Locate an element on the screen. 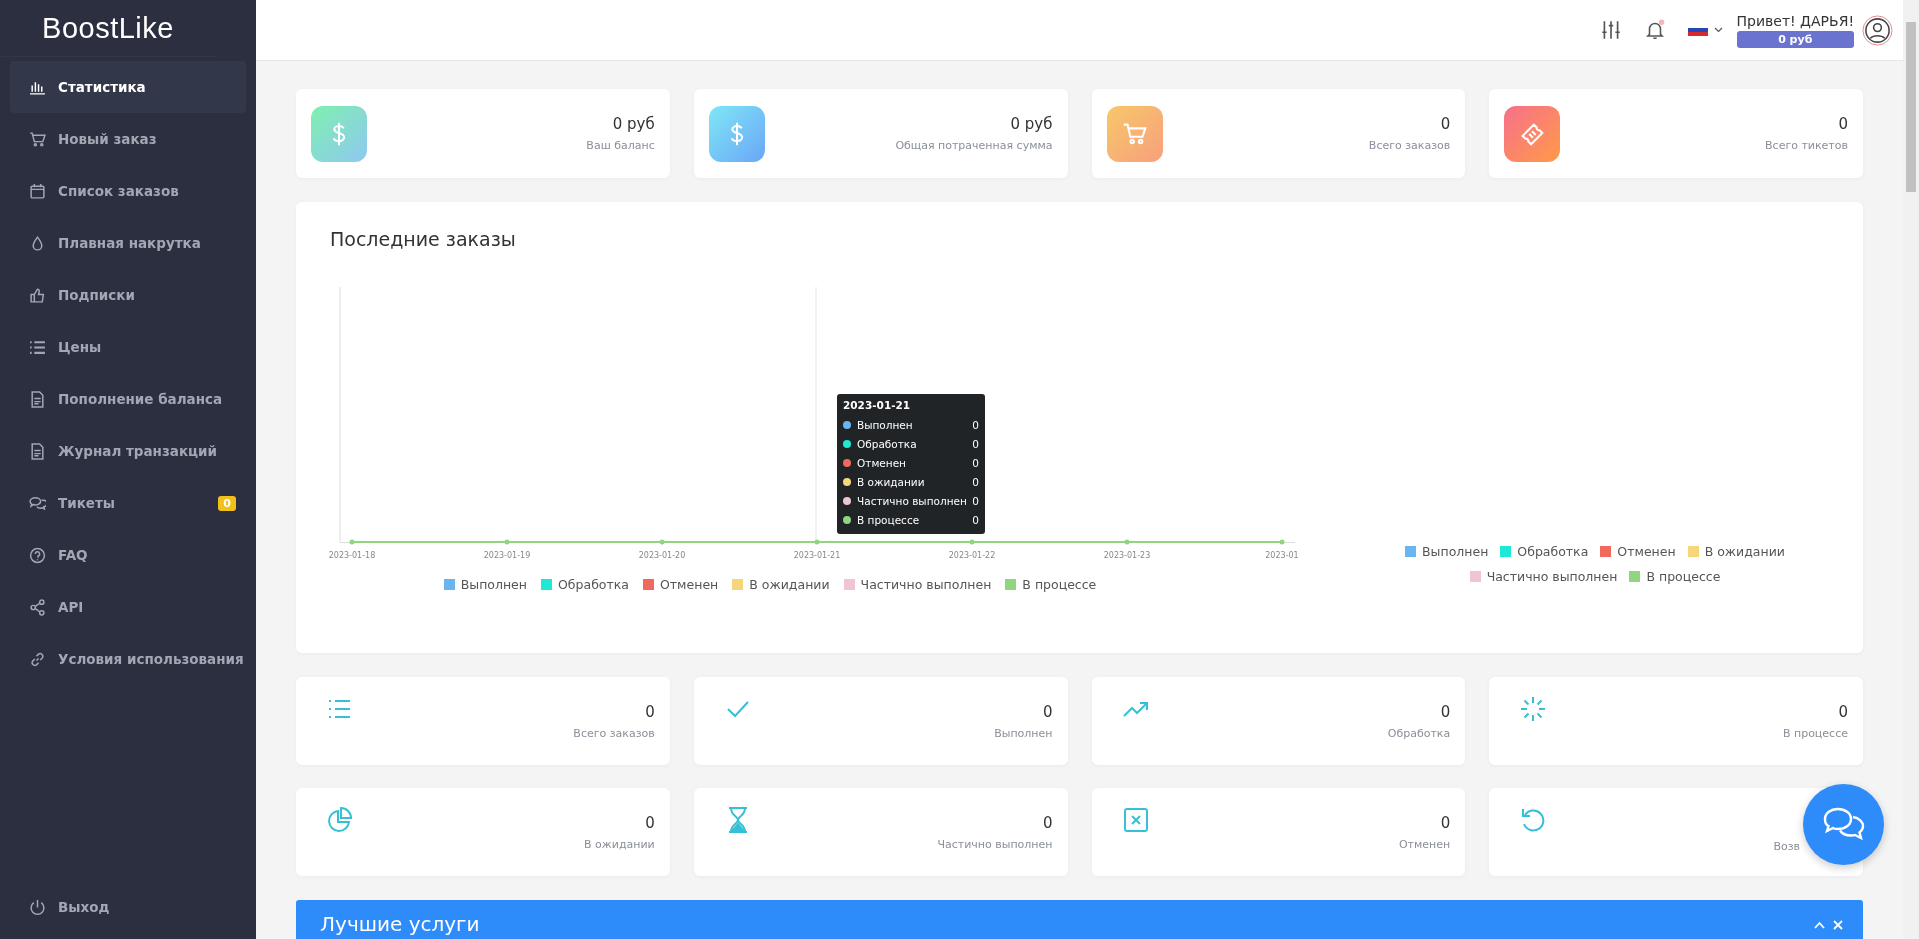 The height and width of the screenshot is (939, 1919). logout-item: Выход is located at coordinates (128, 907).